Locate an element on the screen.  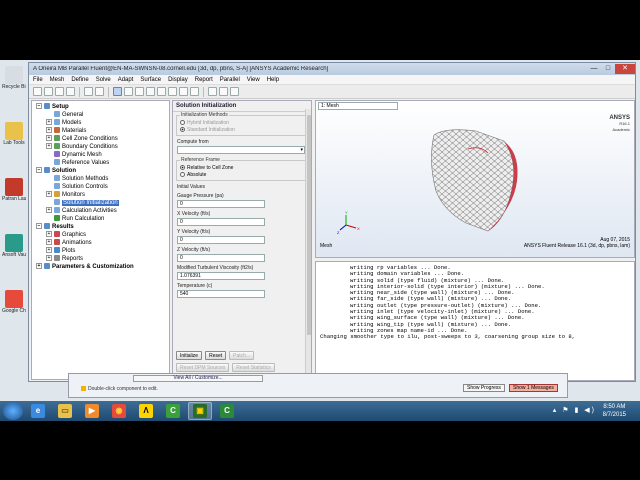
absolute-radio: Absolute is located at coordinates (242, 174).